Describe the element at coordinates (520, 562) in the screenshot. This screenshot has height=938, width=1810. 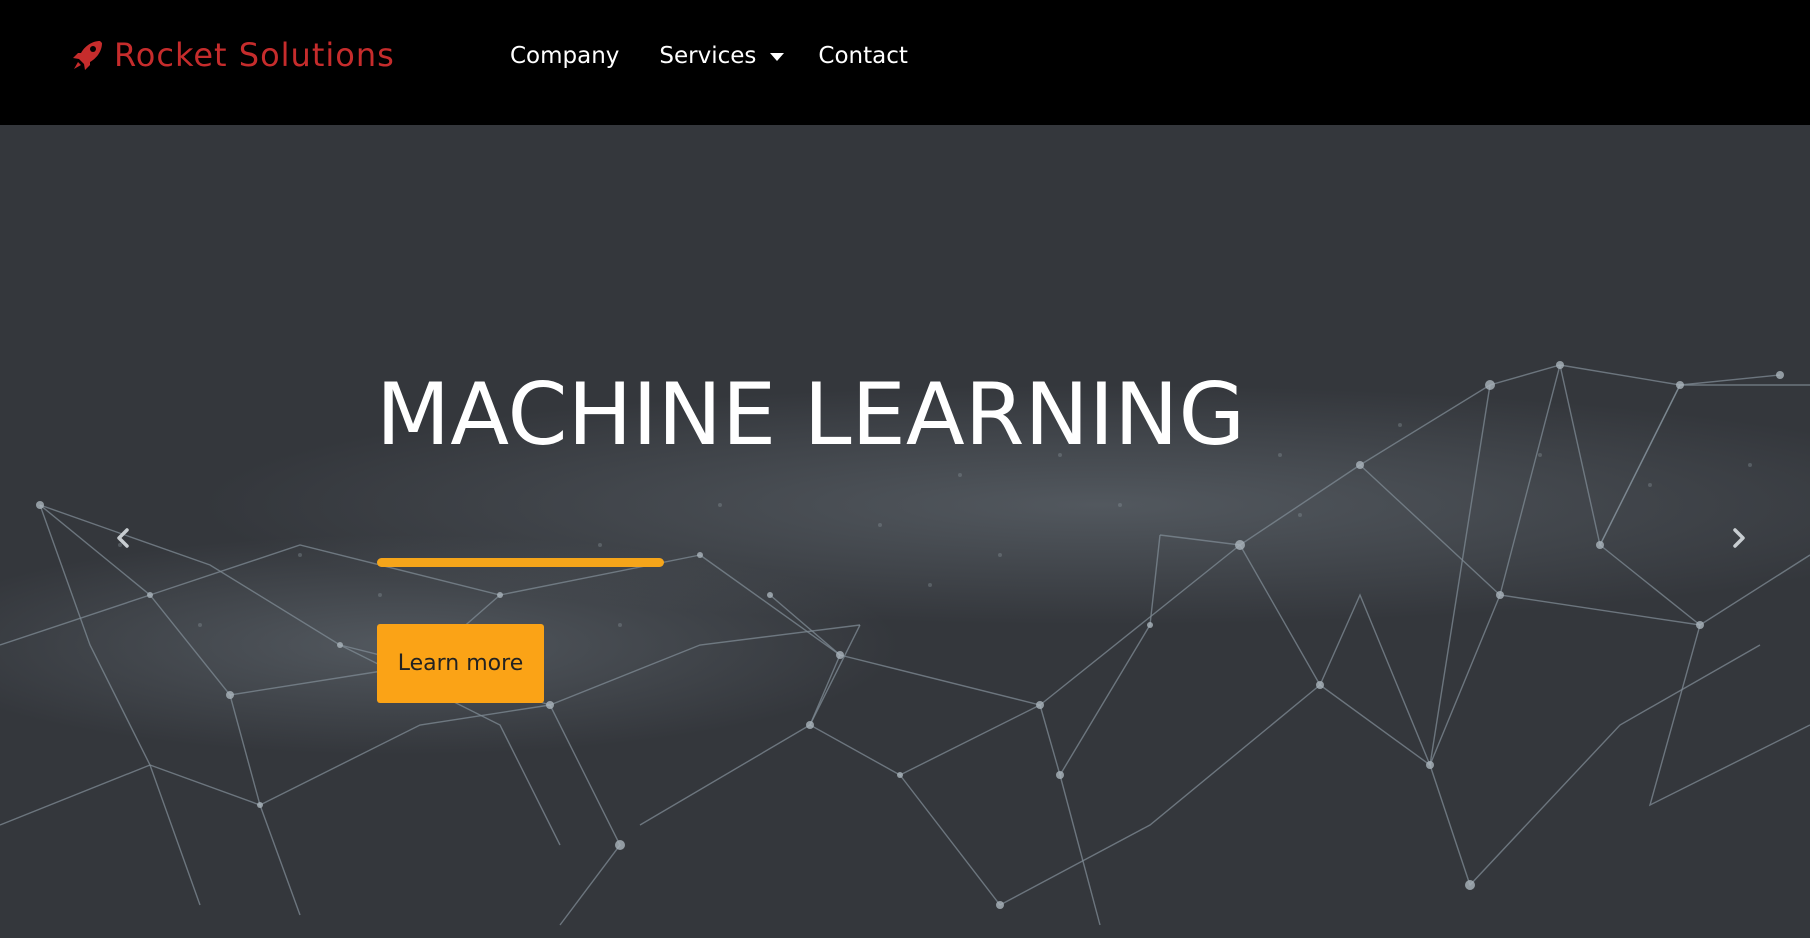
I see `hero-accent-divider` at that location.